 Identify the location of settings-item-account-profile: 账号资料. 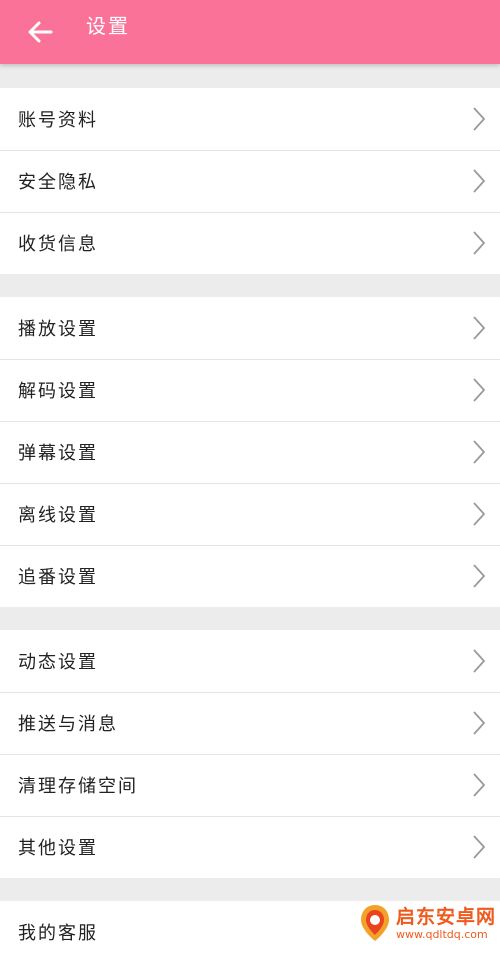
(250, 119).